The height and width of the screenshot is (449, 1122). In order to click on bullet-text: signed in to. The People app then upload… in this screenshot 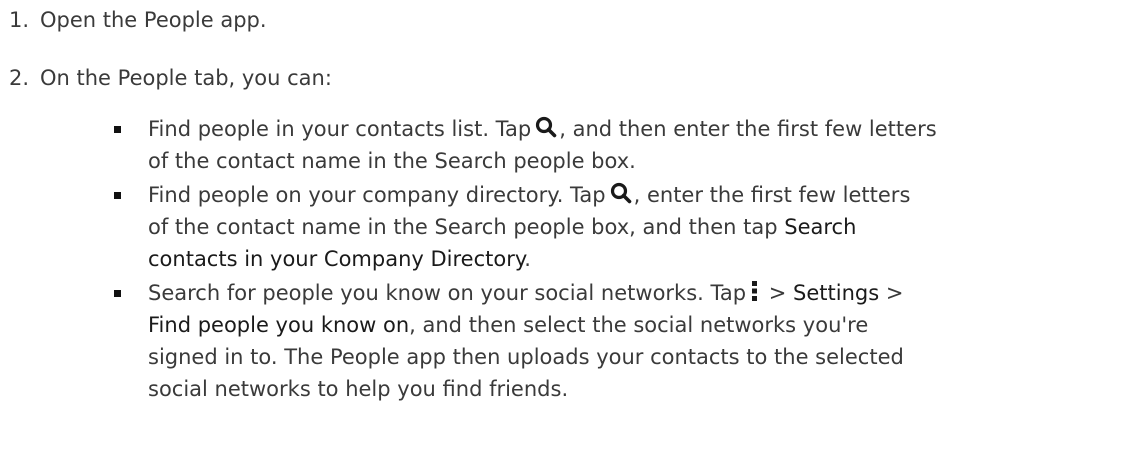, I will do `click(526, 357)`.